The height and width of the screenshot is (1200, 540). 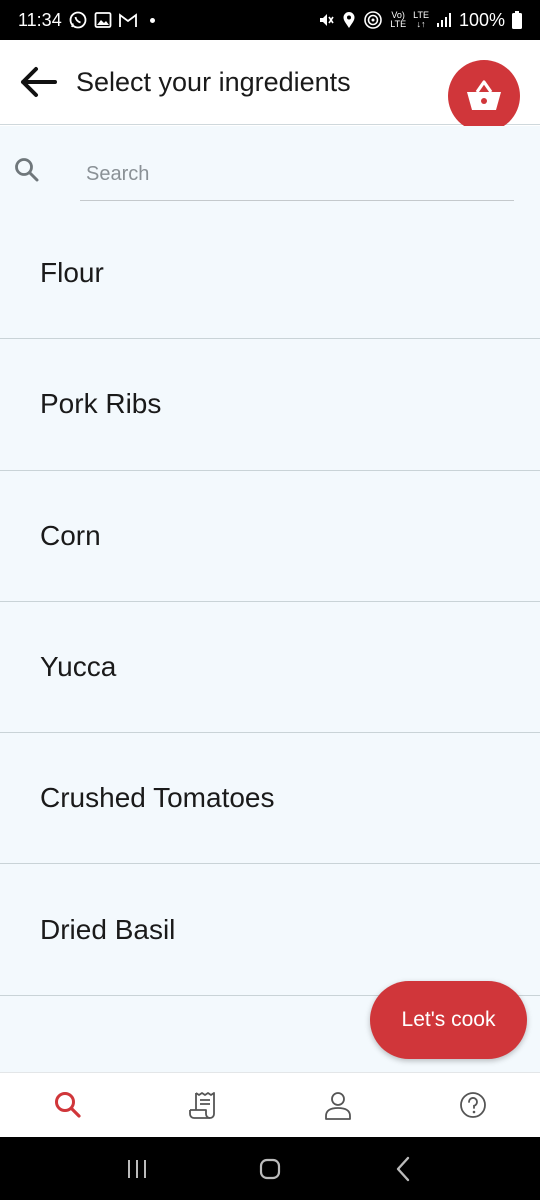 I want to click on list-item: Flour, so click(x=270, y=274).